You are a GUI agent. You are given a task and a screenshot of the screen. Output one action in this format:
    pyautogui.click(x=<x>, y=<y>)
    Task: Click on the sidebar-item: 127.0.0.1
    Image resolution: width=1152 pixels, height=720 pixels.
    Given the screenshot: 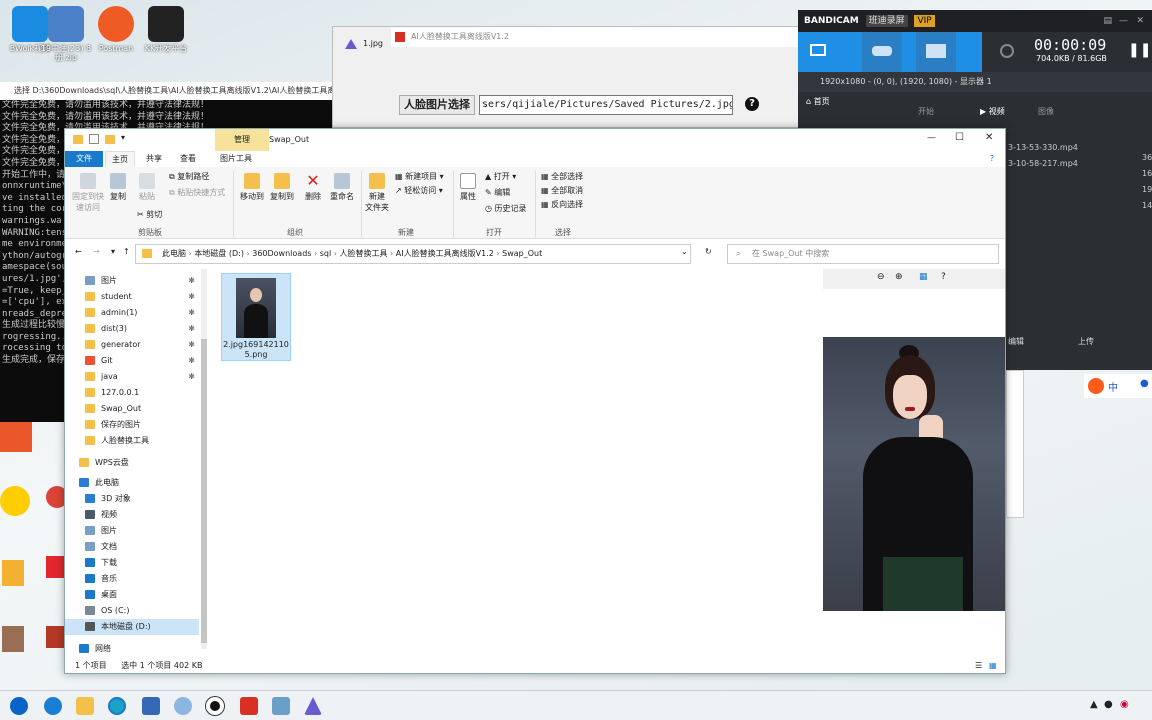 What is the action you would take?
    pyautogui.click(x=132, y=393)
    